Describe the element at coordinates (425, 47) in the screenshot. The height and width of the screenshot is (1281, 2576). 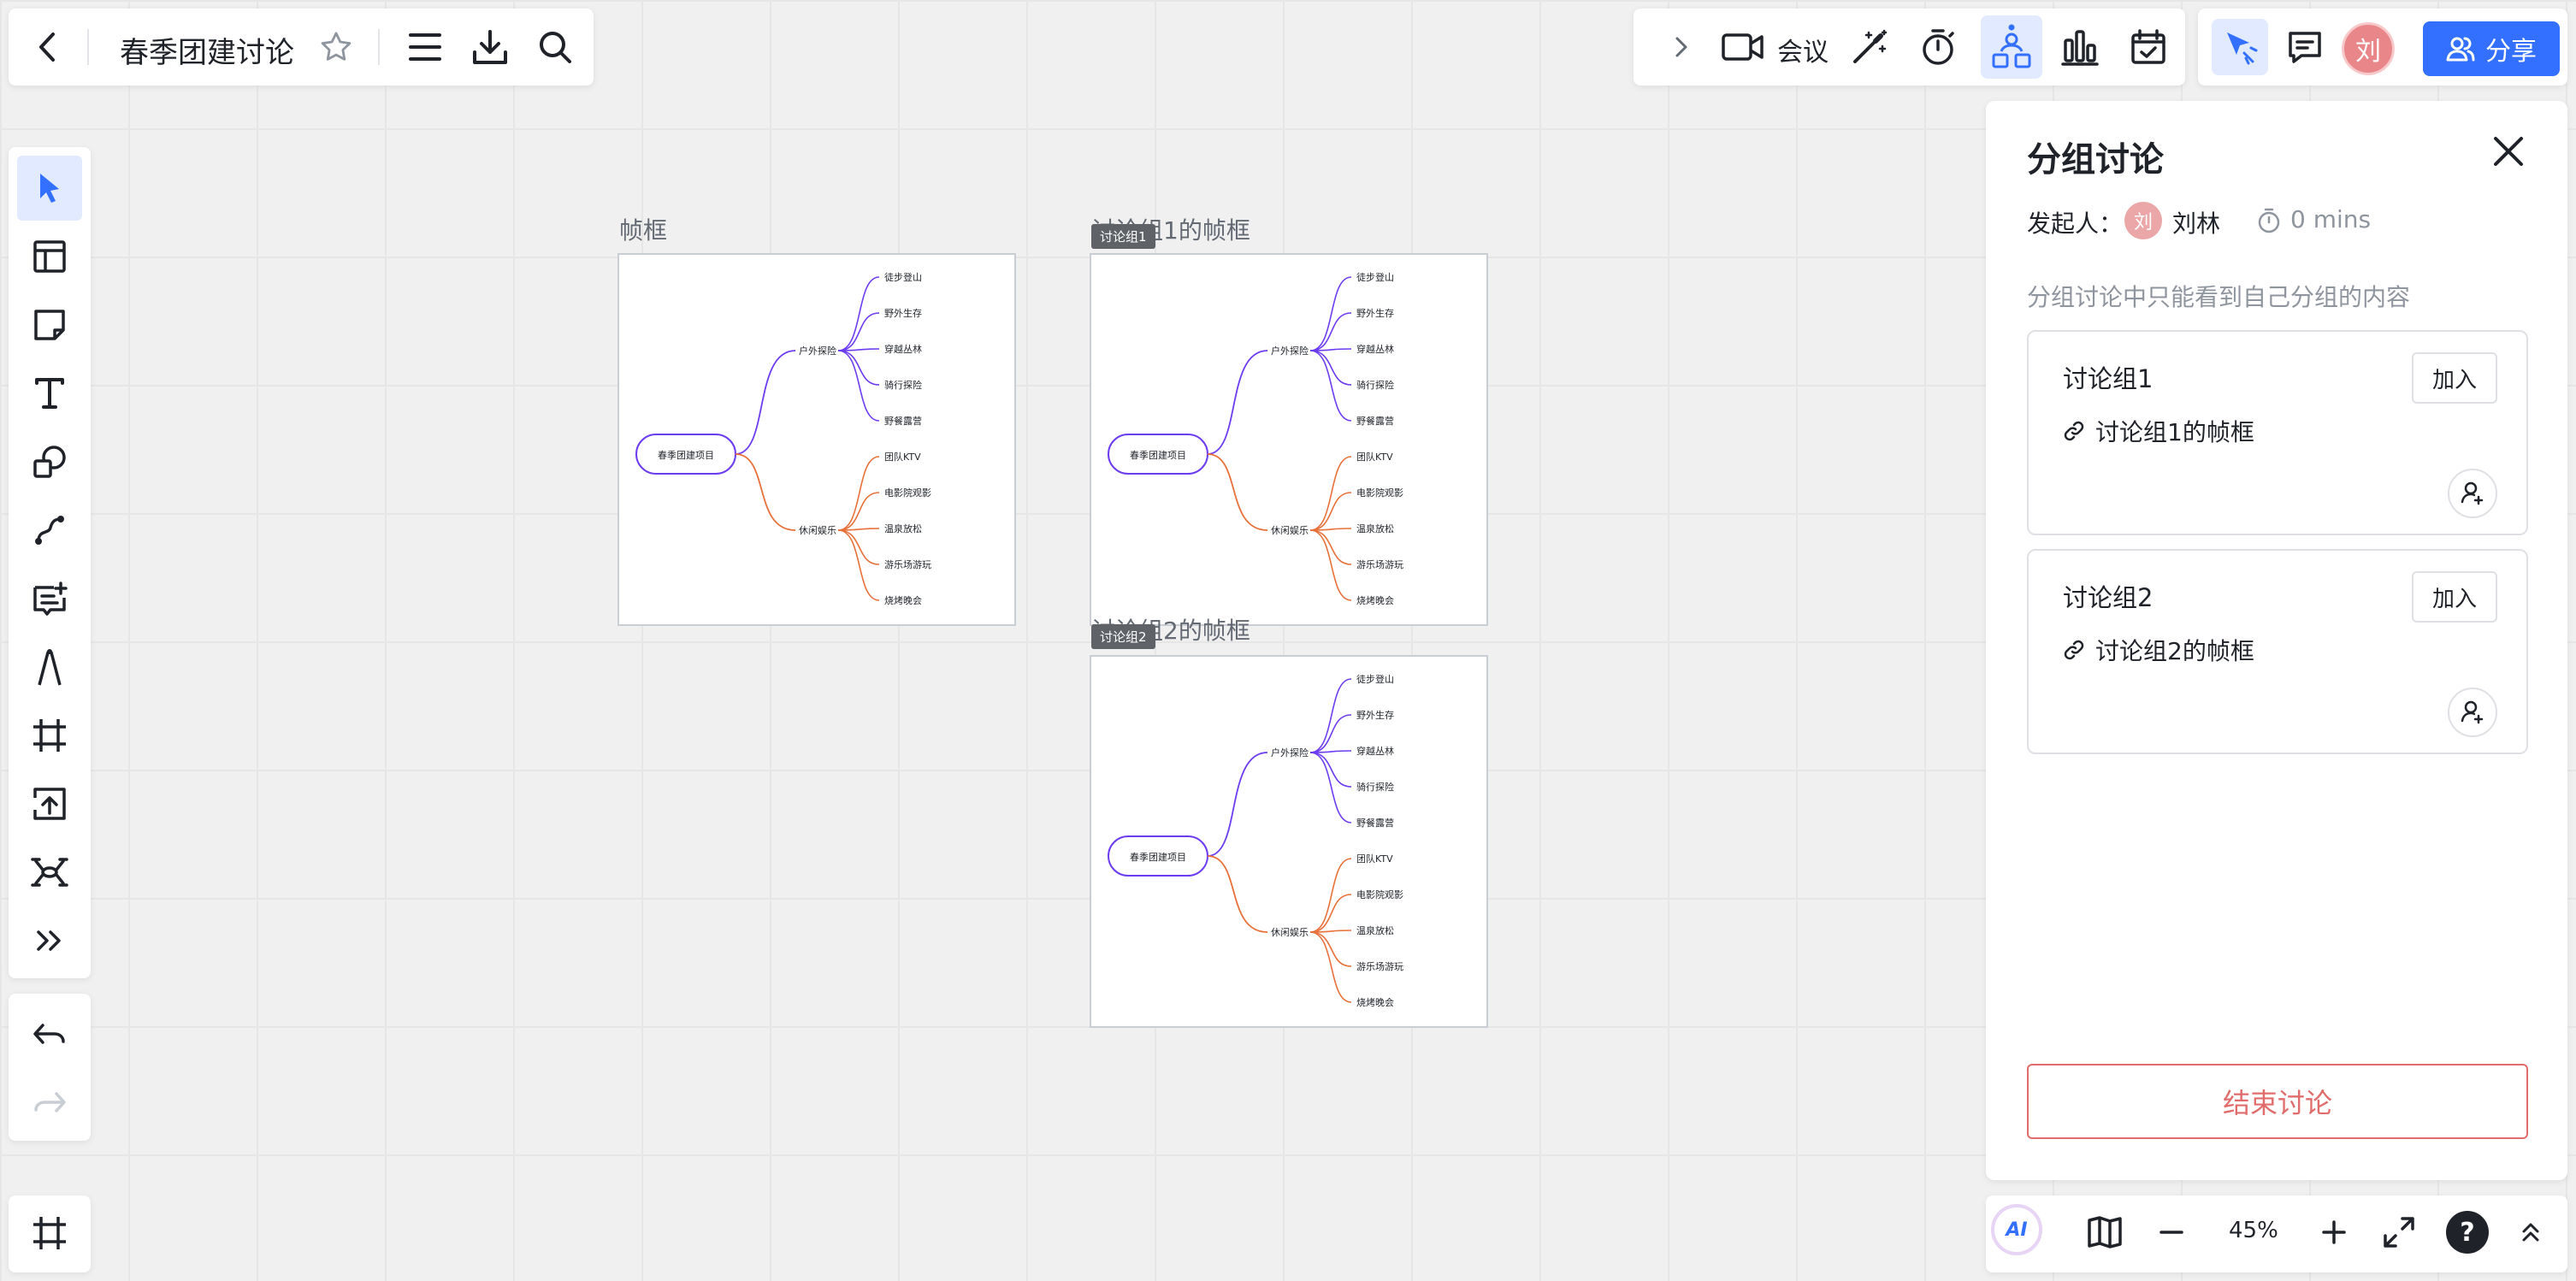
I see `menu-icon` at that location.